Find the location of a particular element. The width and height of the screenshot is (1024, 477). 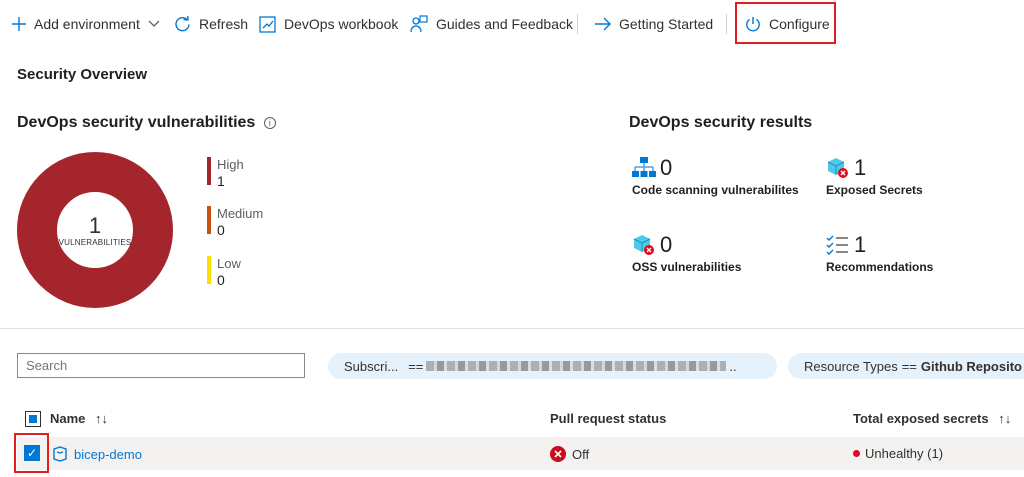

column-header-secrets: Total exposed secrets ↑↓ is located at coordinates (932, 418).